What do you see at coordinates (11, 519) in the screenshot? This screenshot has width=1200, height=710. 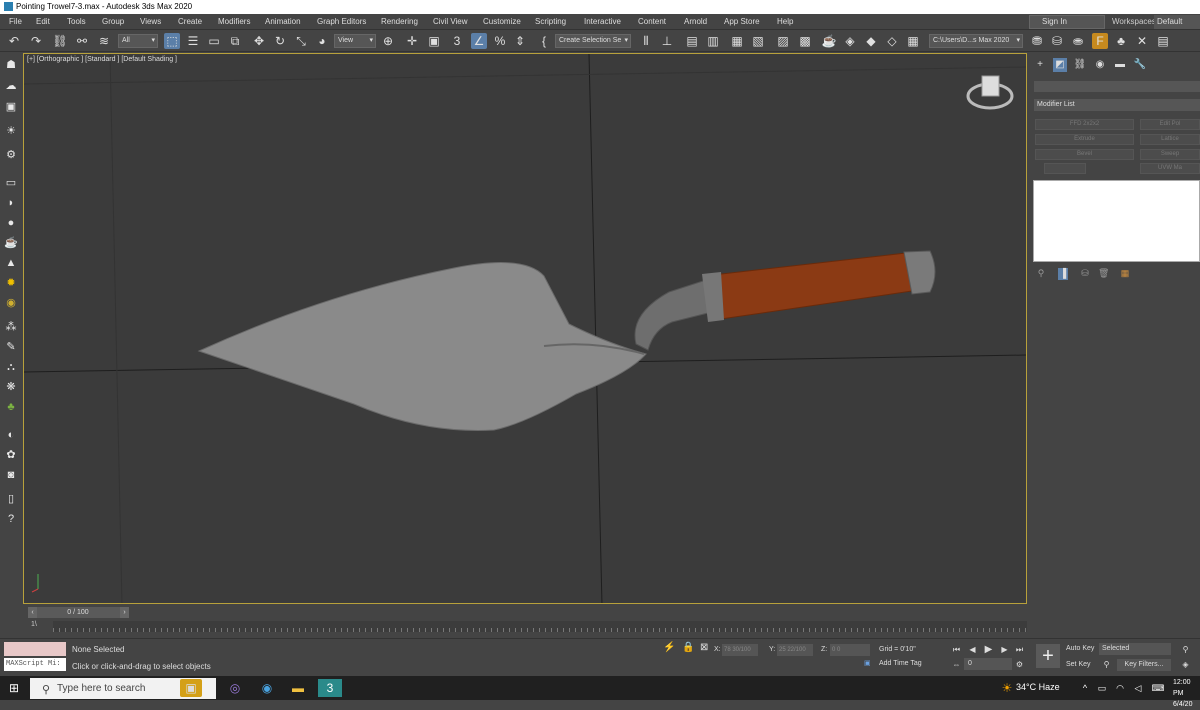 I see `help-icon: ?` at bounding box center [11, 519].